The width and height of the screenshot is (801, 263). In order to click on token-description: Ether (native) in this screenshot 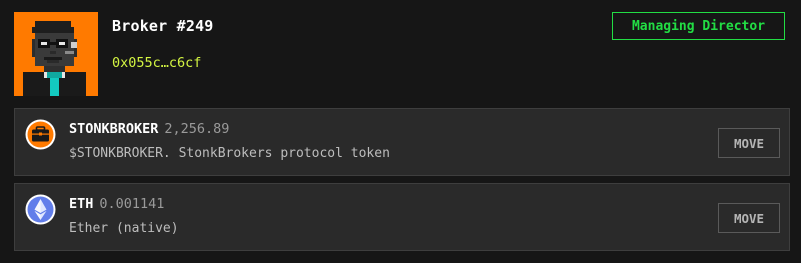, I will do `click(124, 228)`.